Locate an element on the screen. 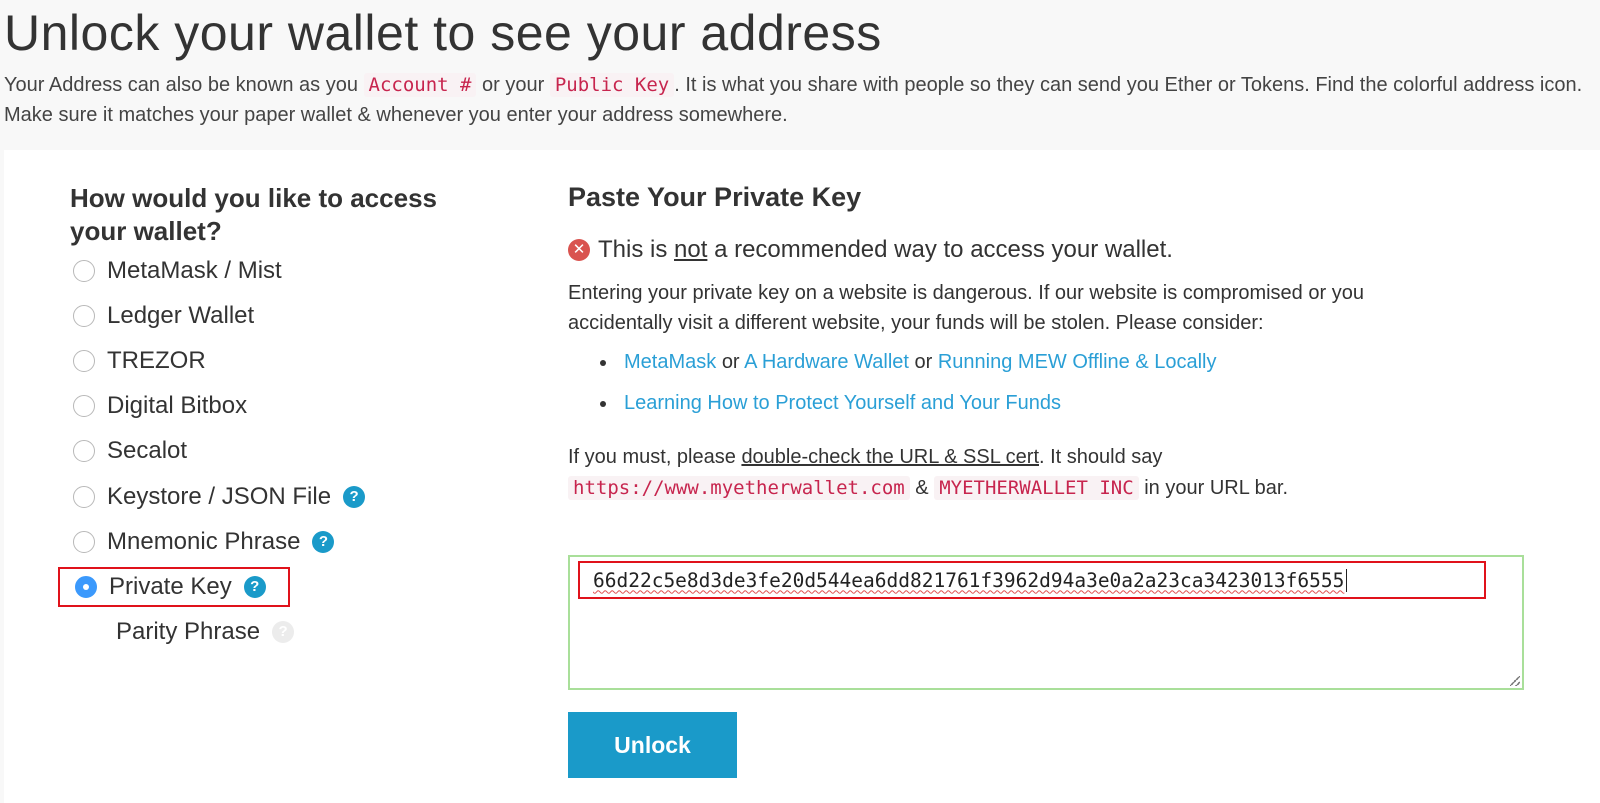 The height and width of the screenshot is (803, 1600). option-metamask: MetaMask / Mist is located at coordinates (270, 271).